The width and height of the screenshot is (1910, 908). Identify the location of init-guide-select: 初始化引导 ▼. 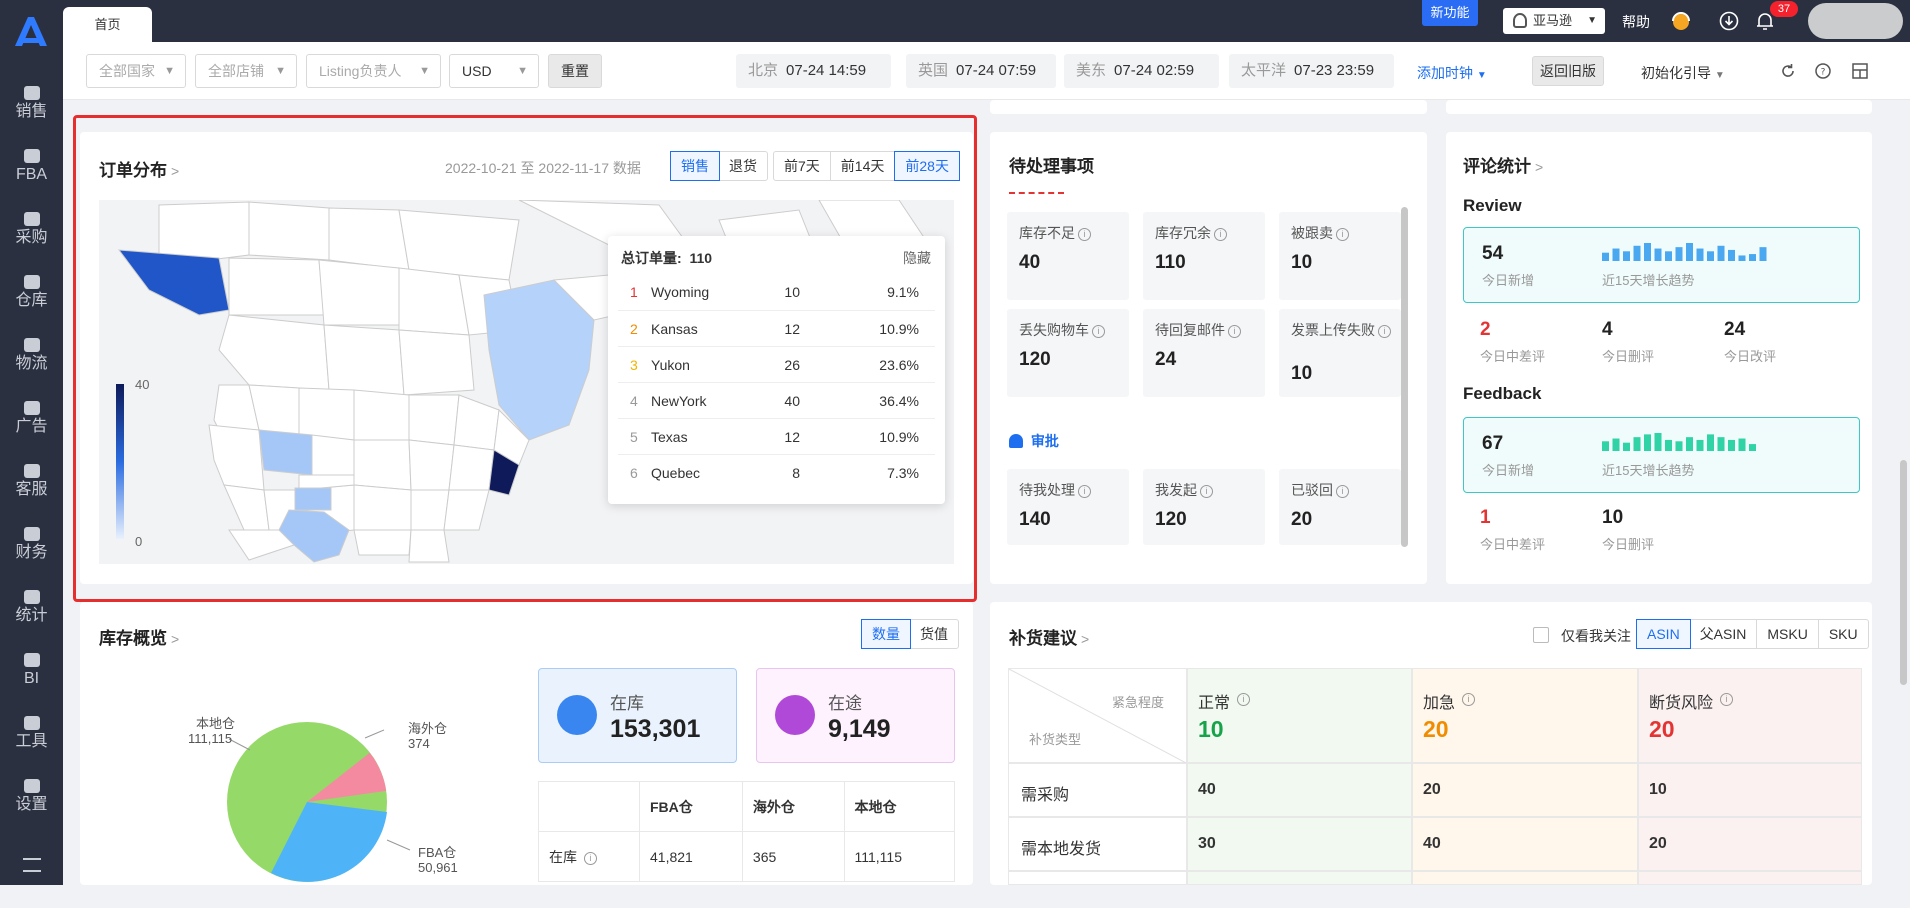
(1683, 73).